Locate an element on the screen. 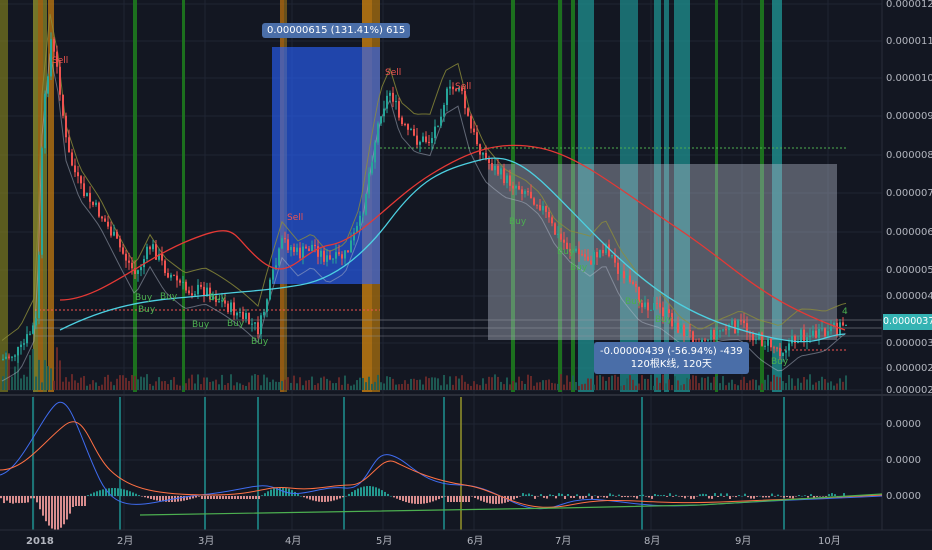 The image size is (932, 550). svg-text: 4月 is located at coordinates (293, 541).